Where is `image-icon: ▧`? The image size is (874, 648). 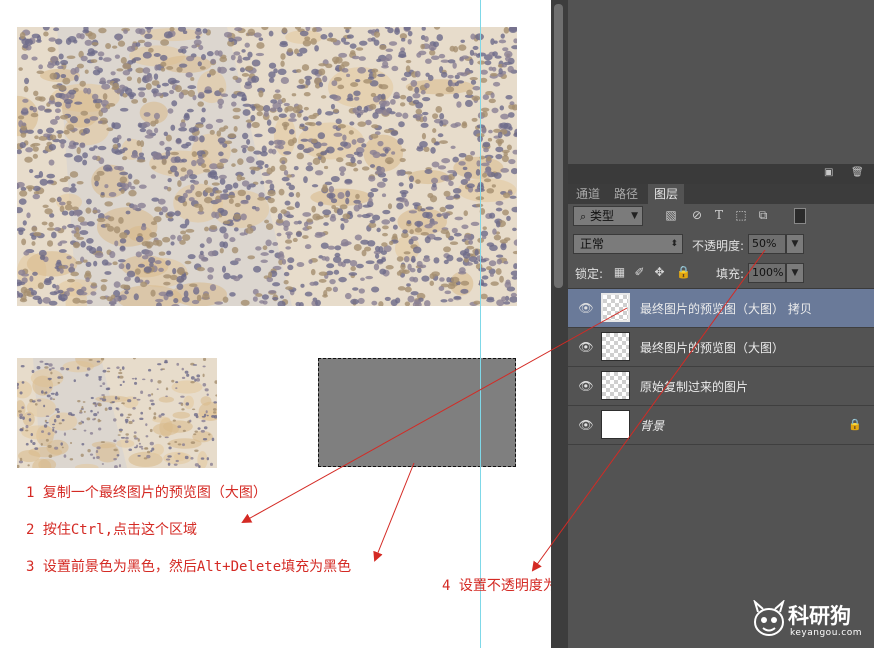
image-icon: ▧ is located at coordinates (671, 215).